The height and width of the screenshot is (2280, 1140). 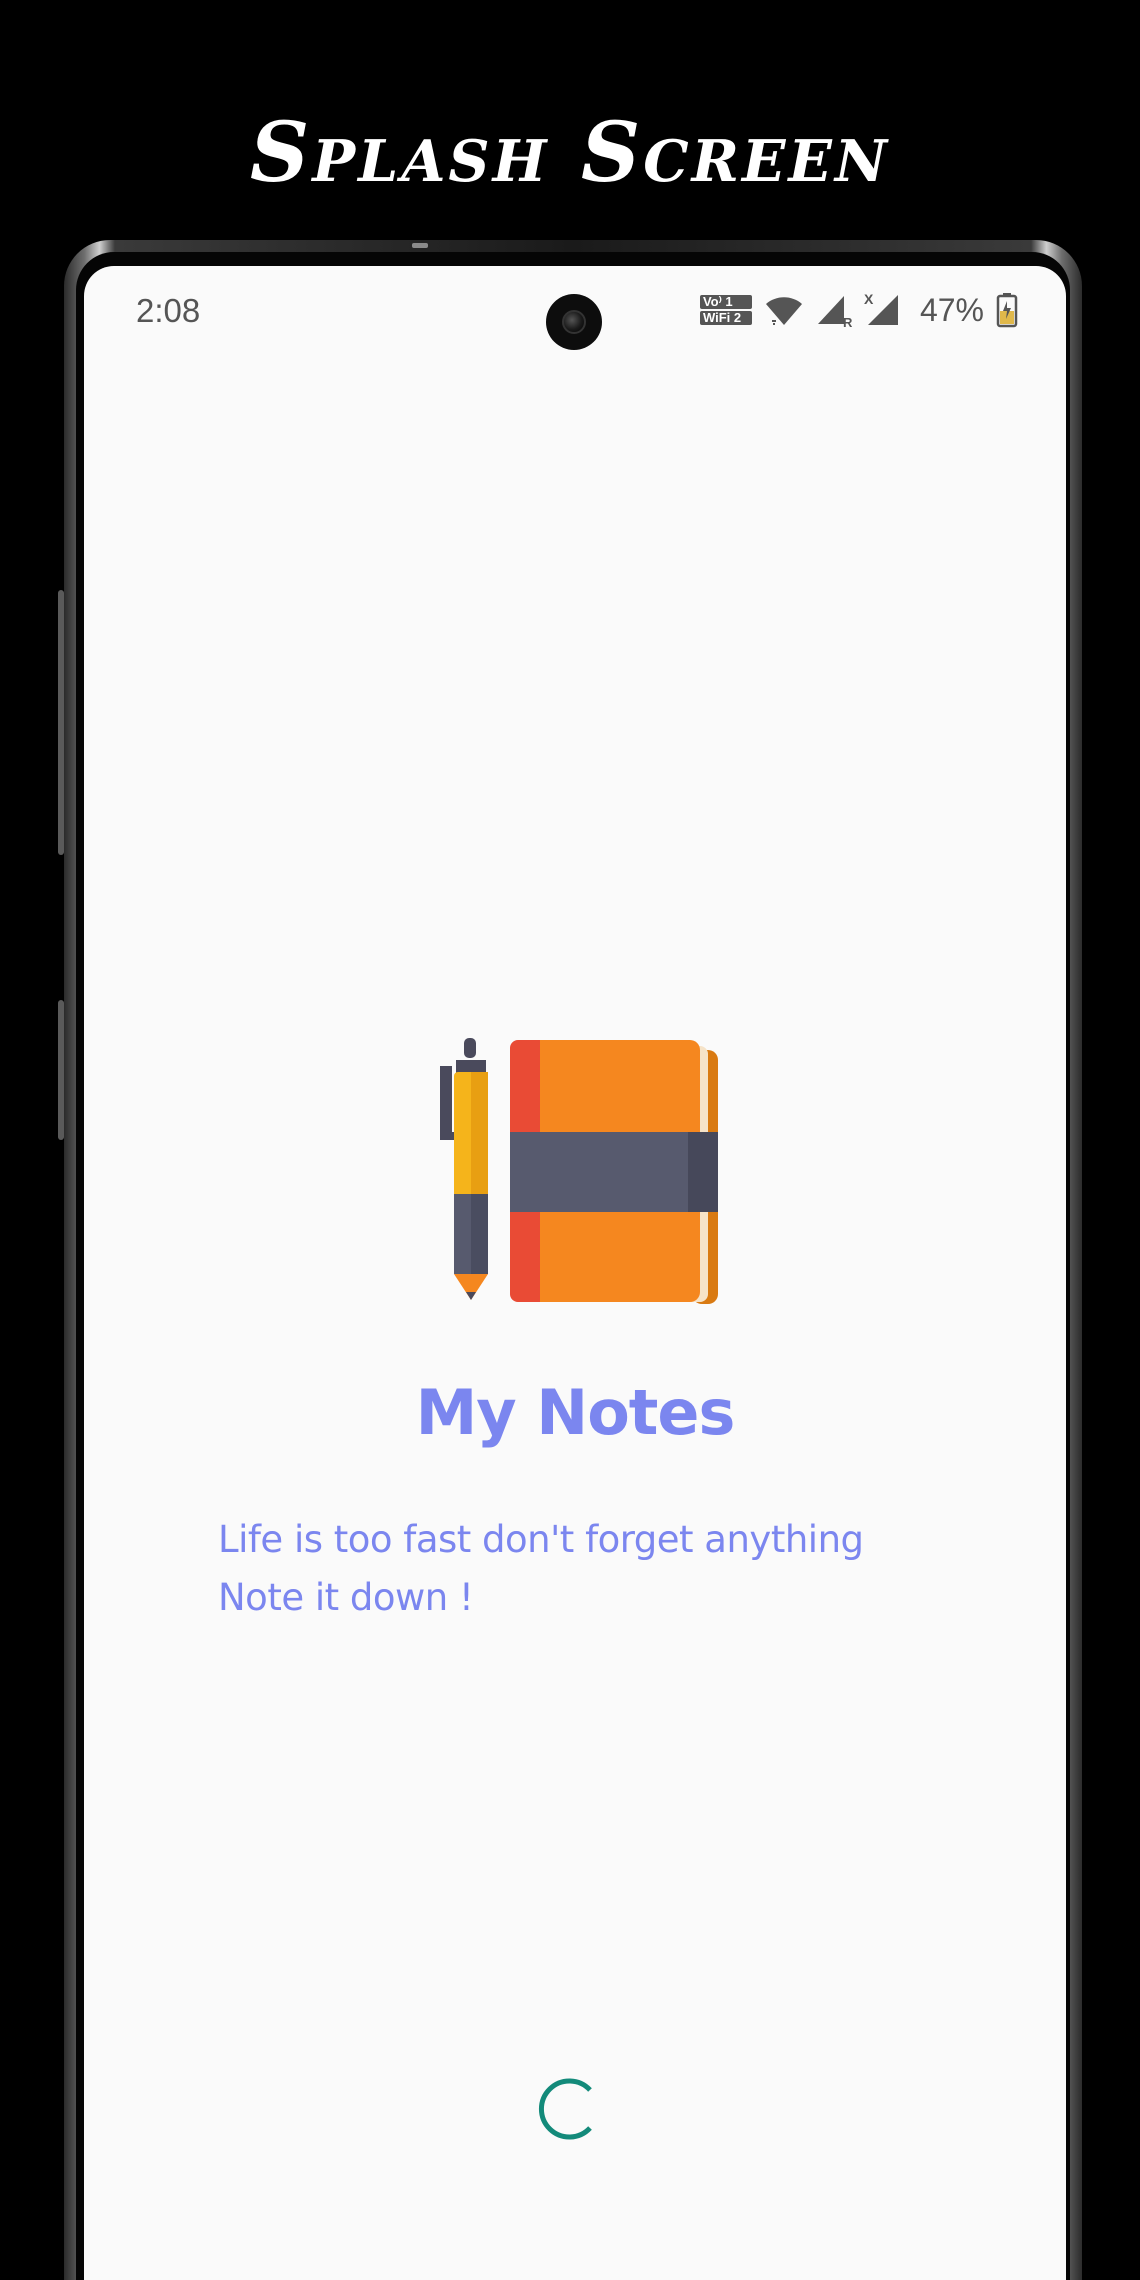 What do you see at coordinates (570, 153) in the screenshot?
I see `banner-title: Splash Screen` at bounding box center [570, 153].